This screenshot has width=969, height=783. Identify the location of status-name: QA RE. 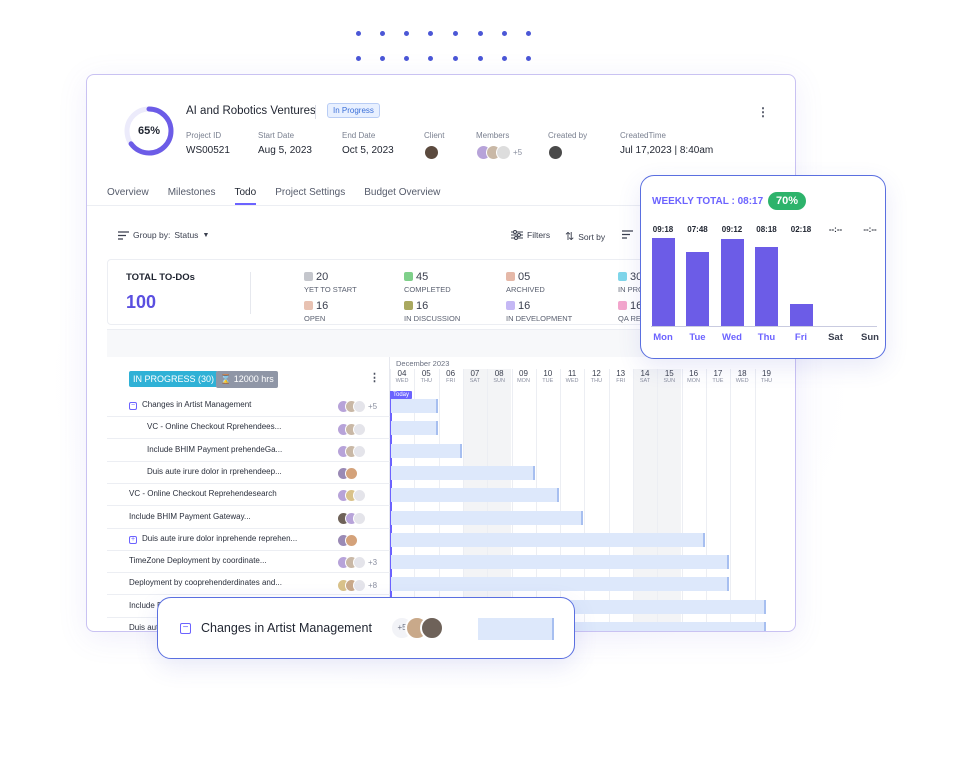
(629, 318).